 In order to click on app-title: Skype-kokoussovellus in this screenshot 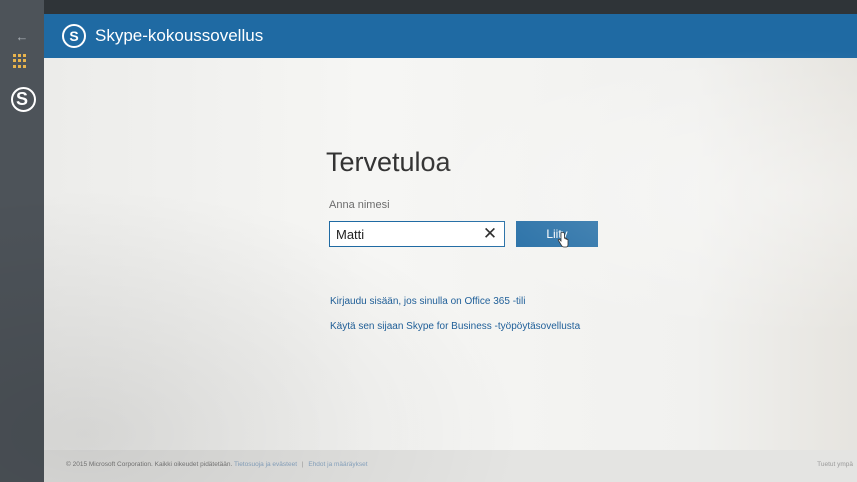, I will do `click(179, 35)`.